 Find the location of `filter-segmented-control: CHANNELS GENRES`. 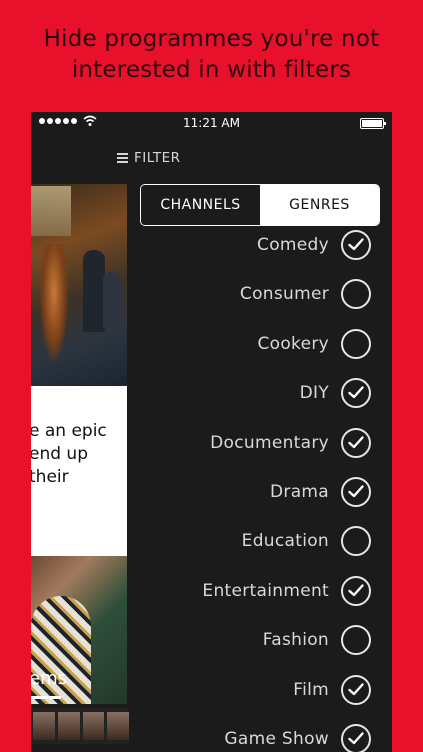

filter-segmented-control: CHANNELS GENRES is located at coordinates (260, 205).